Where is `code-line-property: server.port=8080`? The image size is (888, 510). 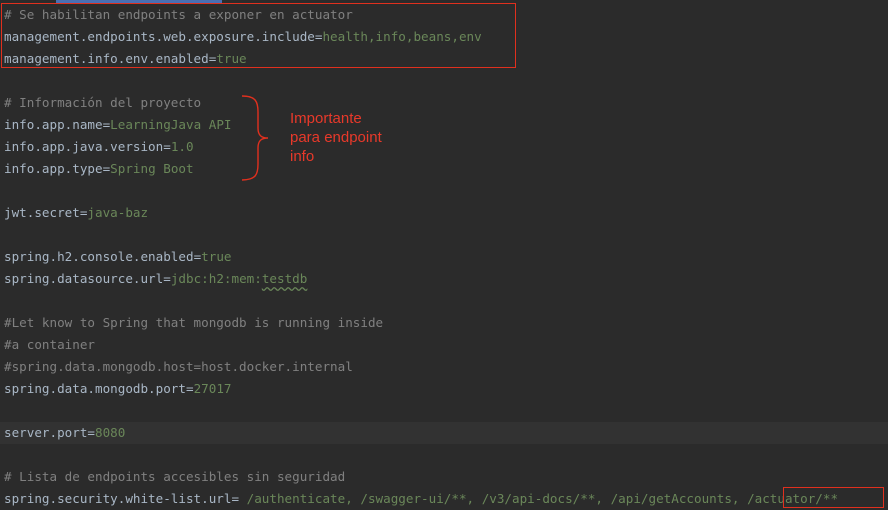
code-line-property: server.port=8080 is located at coordinates (64, 433).